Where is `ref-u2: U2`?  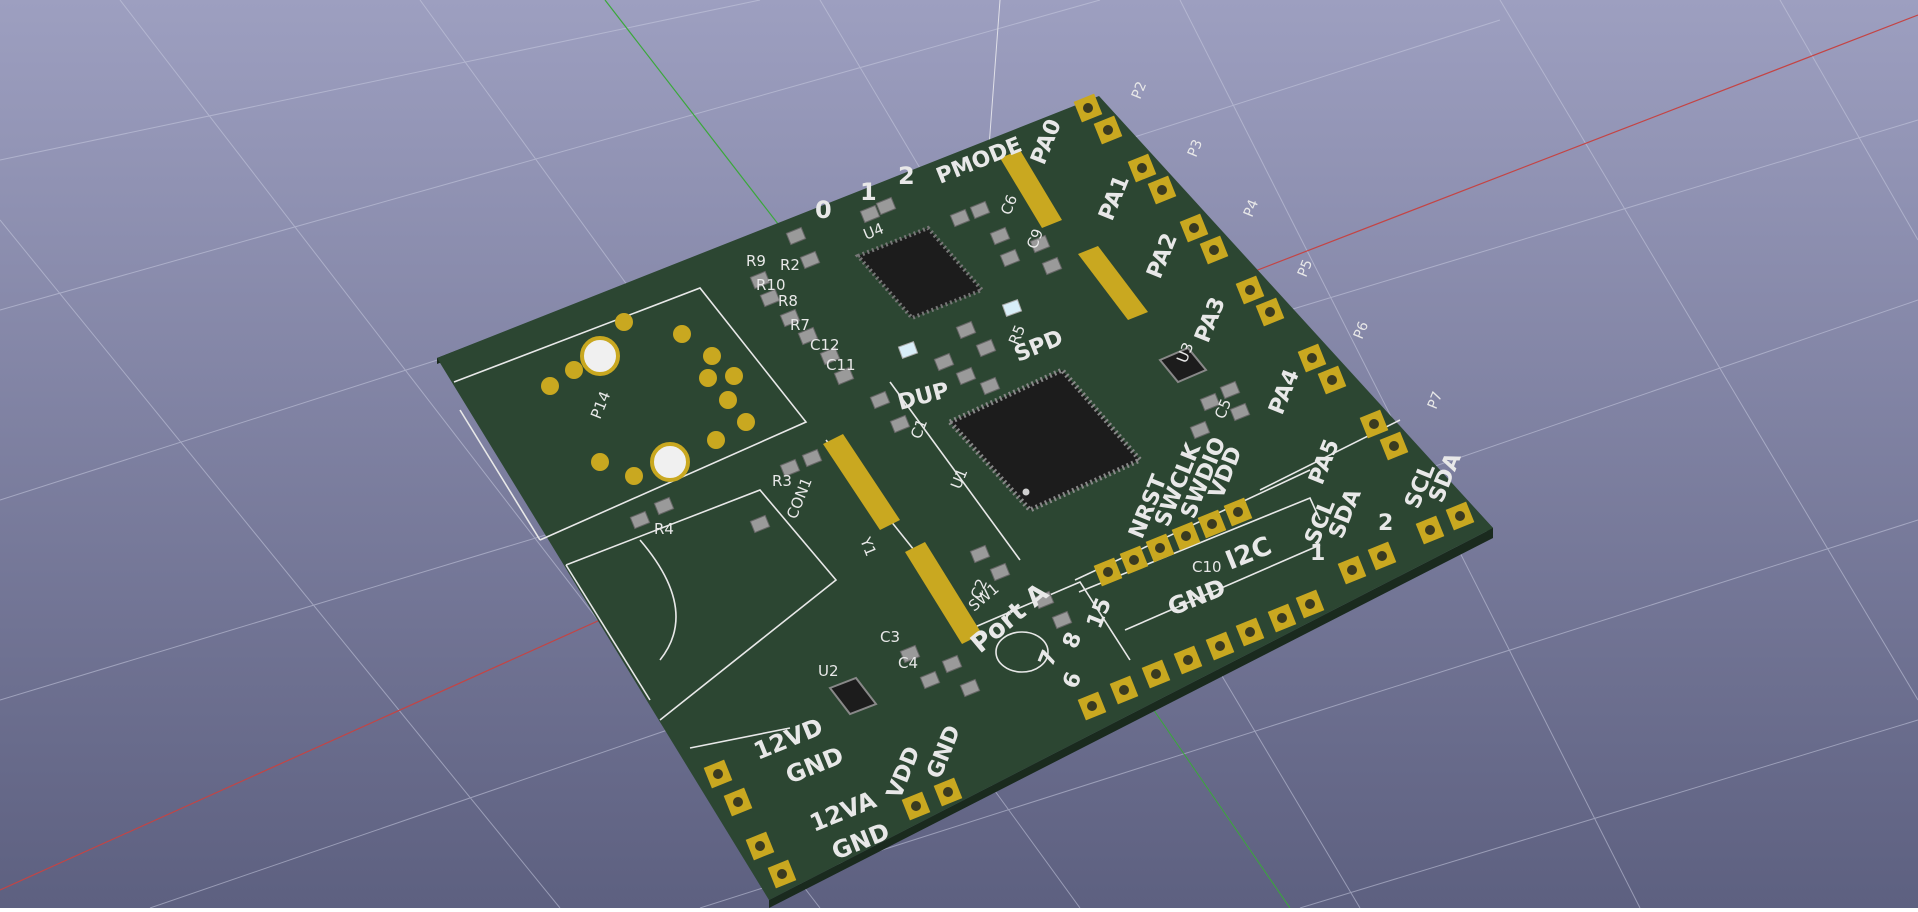 ref-u2: U2 is located at coordinates (828, 671).